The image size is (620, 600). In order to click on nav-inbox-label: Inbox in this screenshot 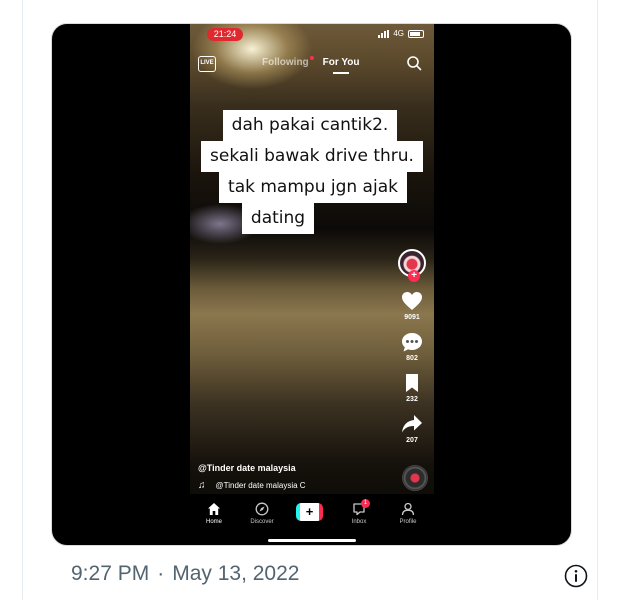, I will do `click(359, 522)`.